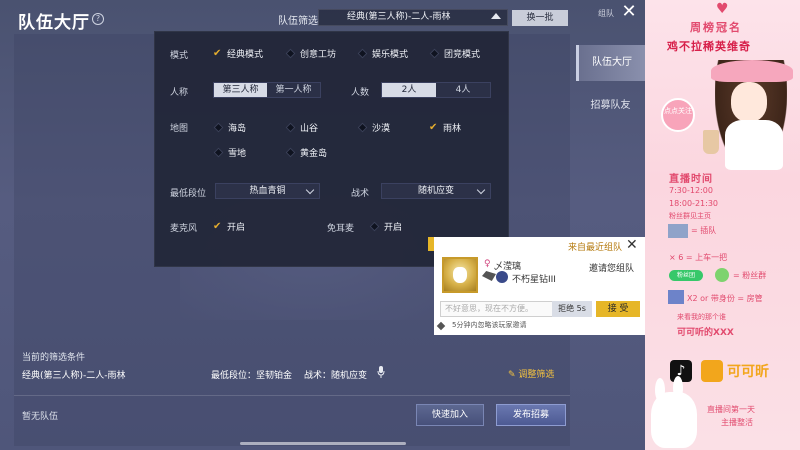 The height and width of the screenshot is (450, 800). What do you see at coordinates (184, 229) in the screenshot?
I see `mic-label: 麦克风` at bounding box center [184, 229].